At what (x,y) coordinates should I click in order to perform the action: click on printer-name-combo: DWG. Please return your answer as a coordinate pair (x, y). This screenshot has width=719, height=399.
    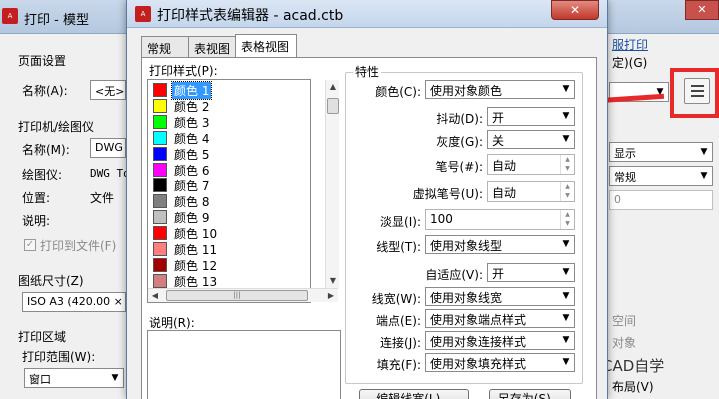
    Looking at the image, I should click on (108, 148).